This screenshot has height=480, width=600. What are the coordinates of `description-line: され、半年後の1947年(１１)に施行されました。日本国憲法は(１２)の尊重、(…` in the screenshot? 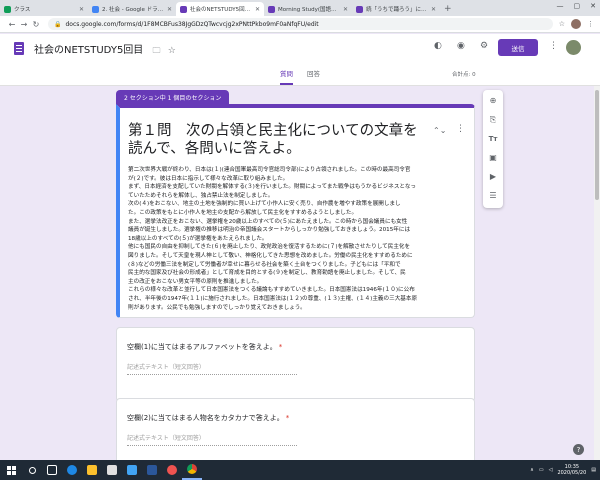 It's located at (273, 298).